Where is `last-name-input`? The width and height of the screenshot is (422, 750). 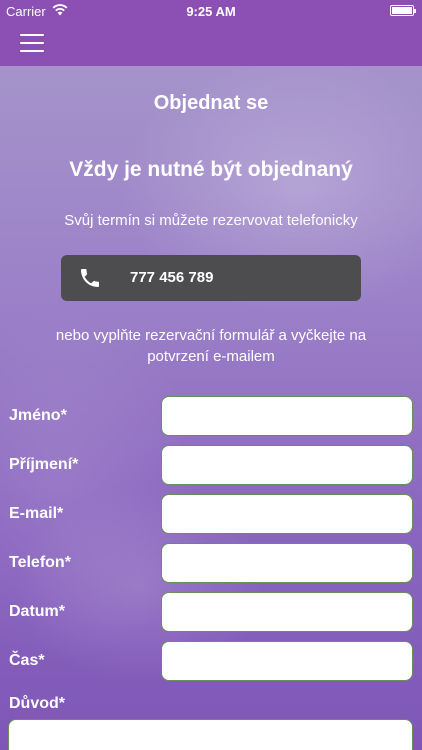 last-name-input is located at coordinates (287, 465).